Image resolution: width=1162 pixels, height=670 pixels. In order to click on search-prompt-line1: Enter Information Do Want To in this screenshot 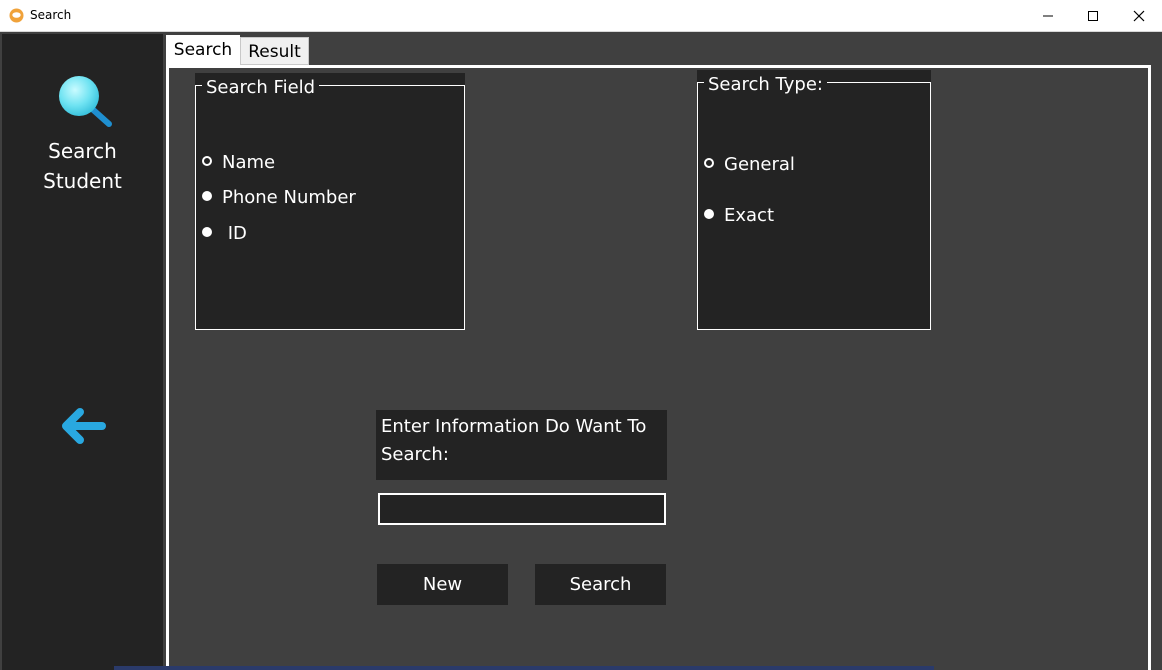, I will do `click(514, 426)`.